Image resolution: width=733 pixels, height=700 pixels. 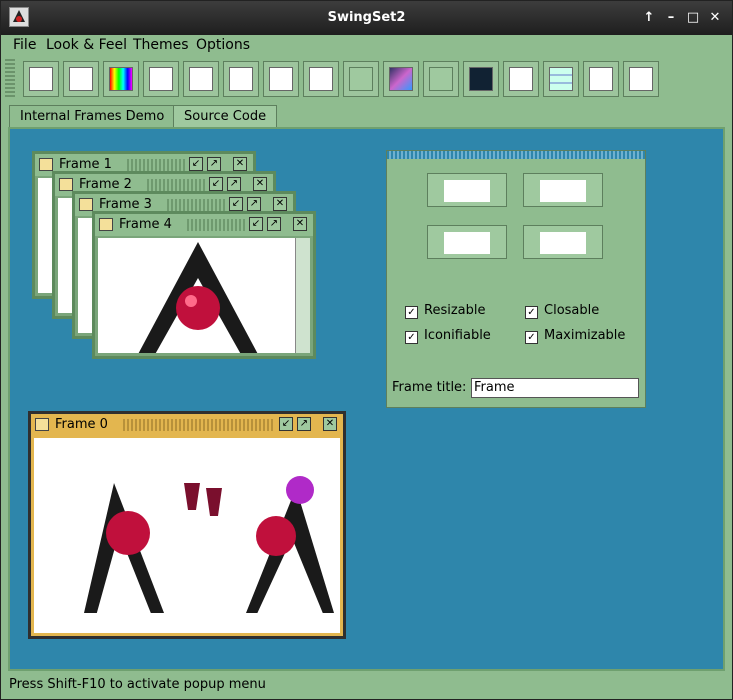 I want to click on splitpane-icon, so click(x=481, y=79).